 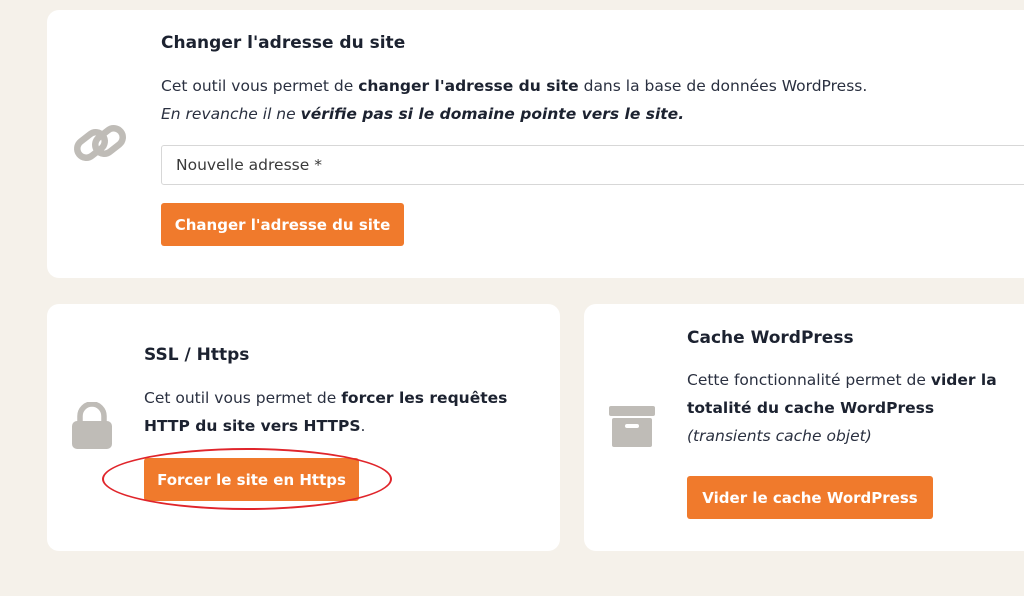 I want to click on cache-title: Cache WordPress, so click(x=770, y=338).